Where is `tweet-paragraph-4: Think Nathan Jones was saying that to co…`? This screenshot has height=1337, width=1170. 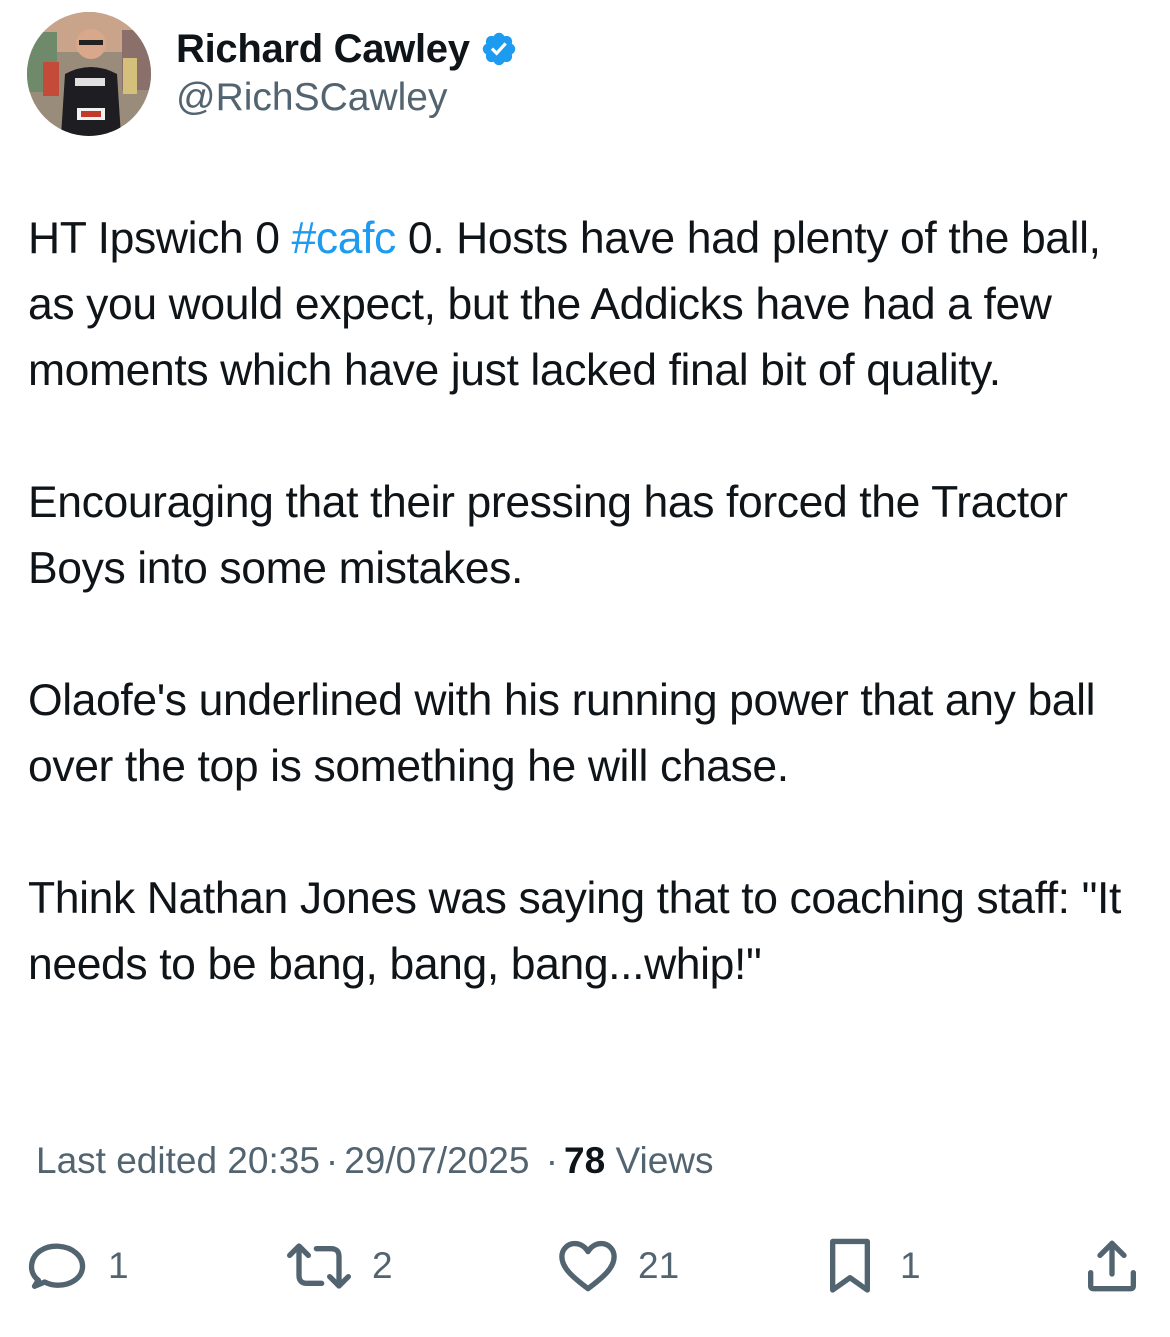
tweet-paragraph-4: Think Nathan Jones was saying that to co… is located at coordinates (574, 931).